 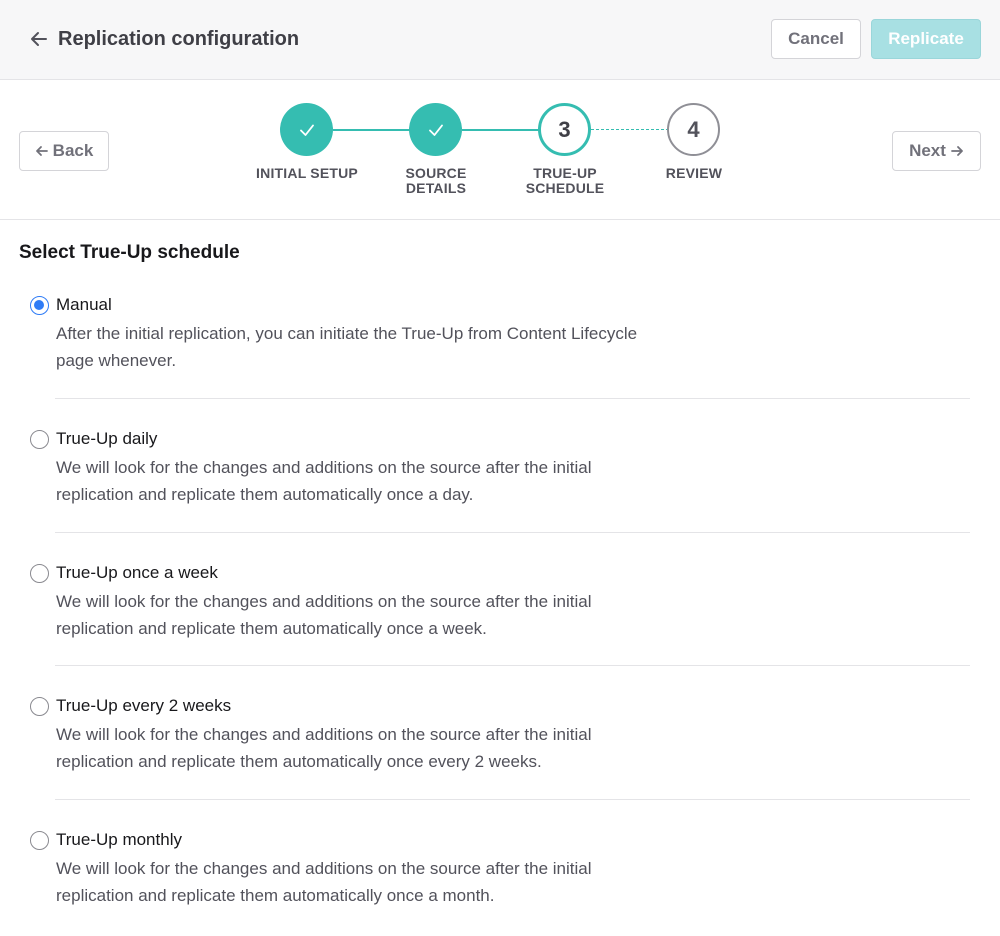 I want to click on step-2-label-line2: DETAILS, so click(x=436, y=188).